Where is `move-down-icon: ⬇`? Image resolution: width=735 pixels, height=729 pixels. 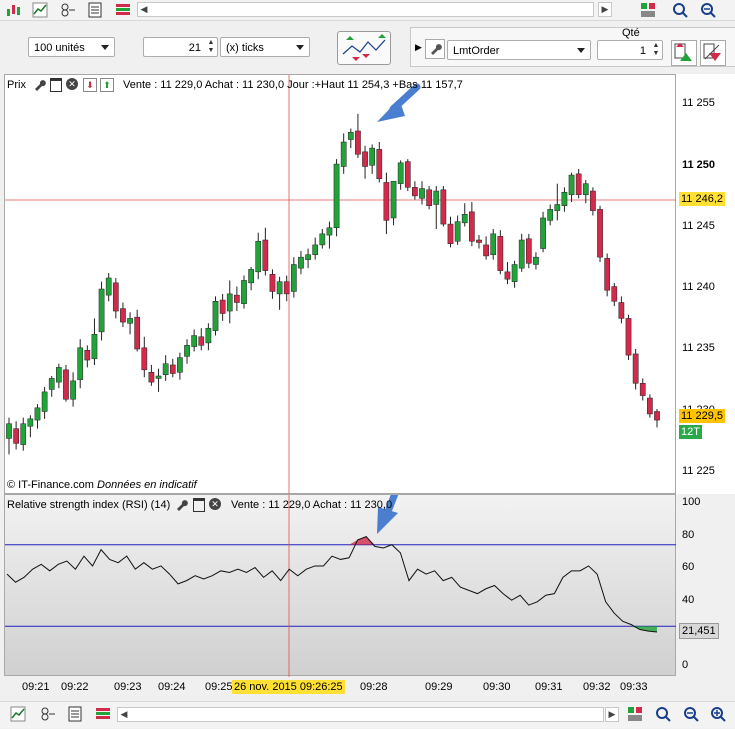 move-down-icon: ⬇ is located at coordinates (90, 85).